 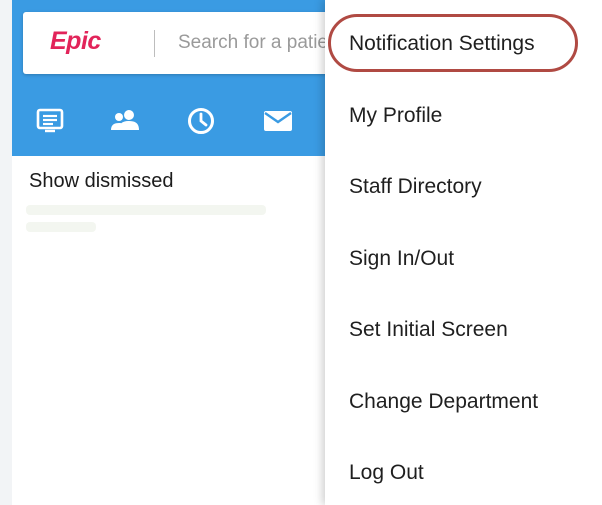 What do you see at coordinates (442, 44) in the screenshot?
I see `menu-item-notification-settings: Notification Settings` at bounding box center [442, 44].